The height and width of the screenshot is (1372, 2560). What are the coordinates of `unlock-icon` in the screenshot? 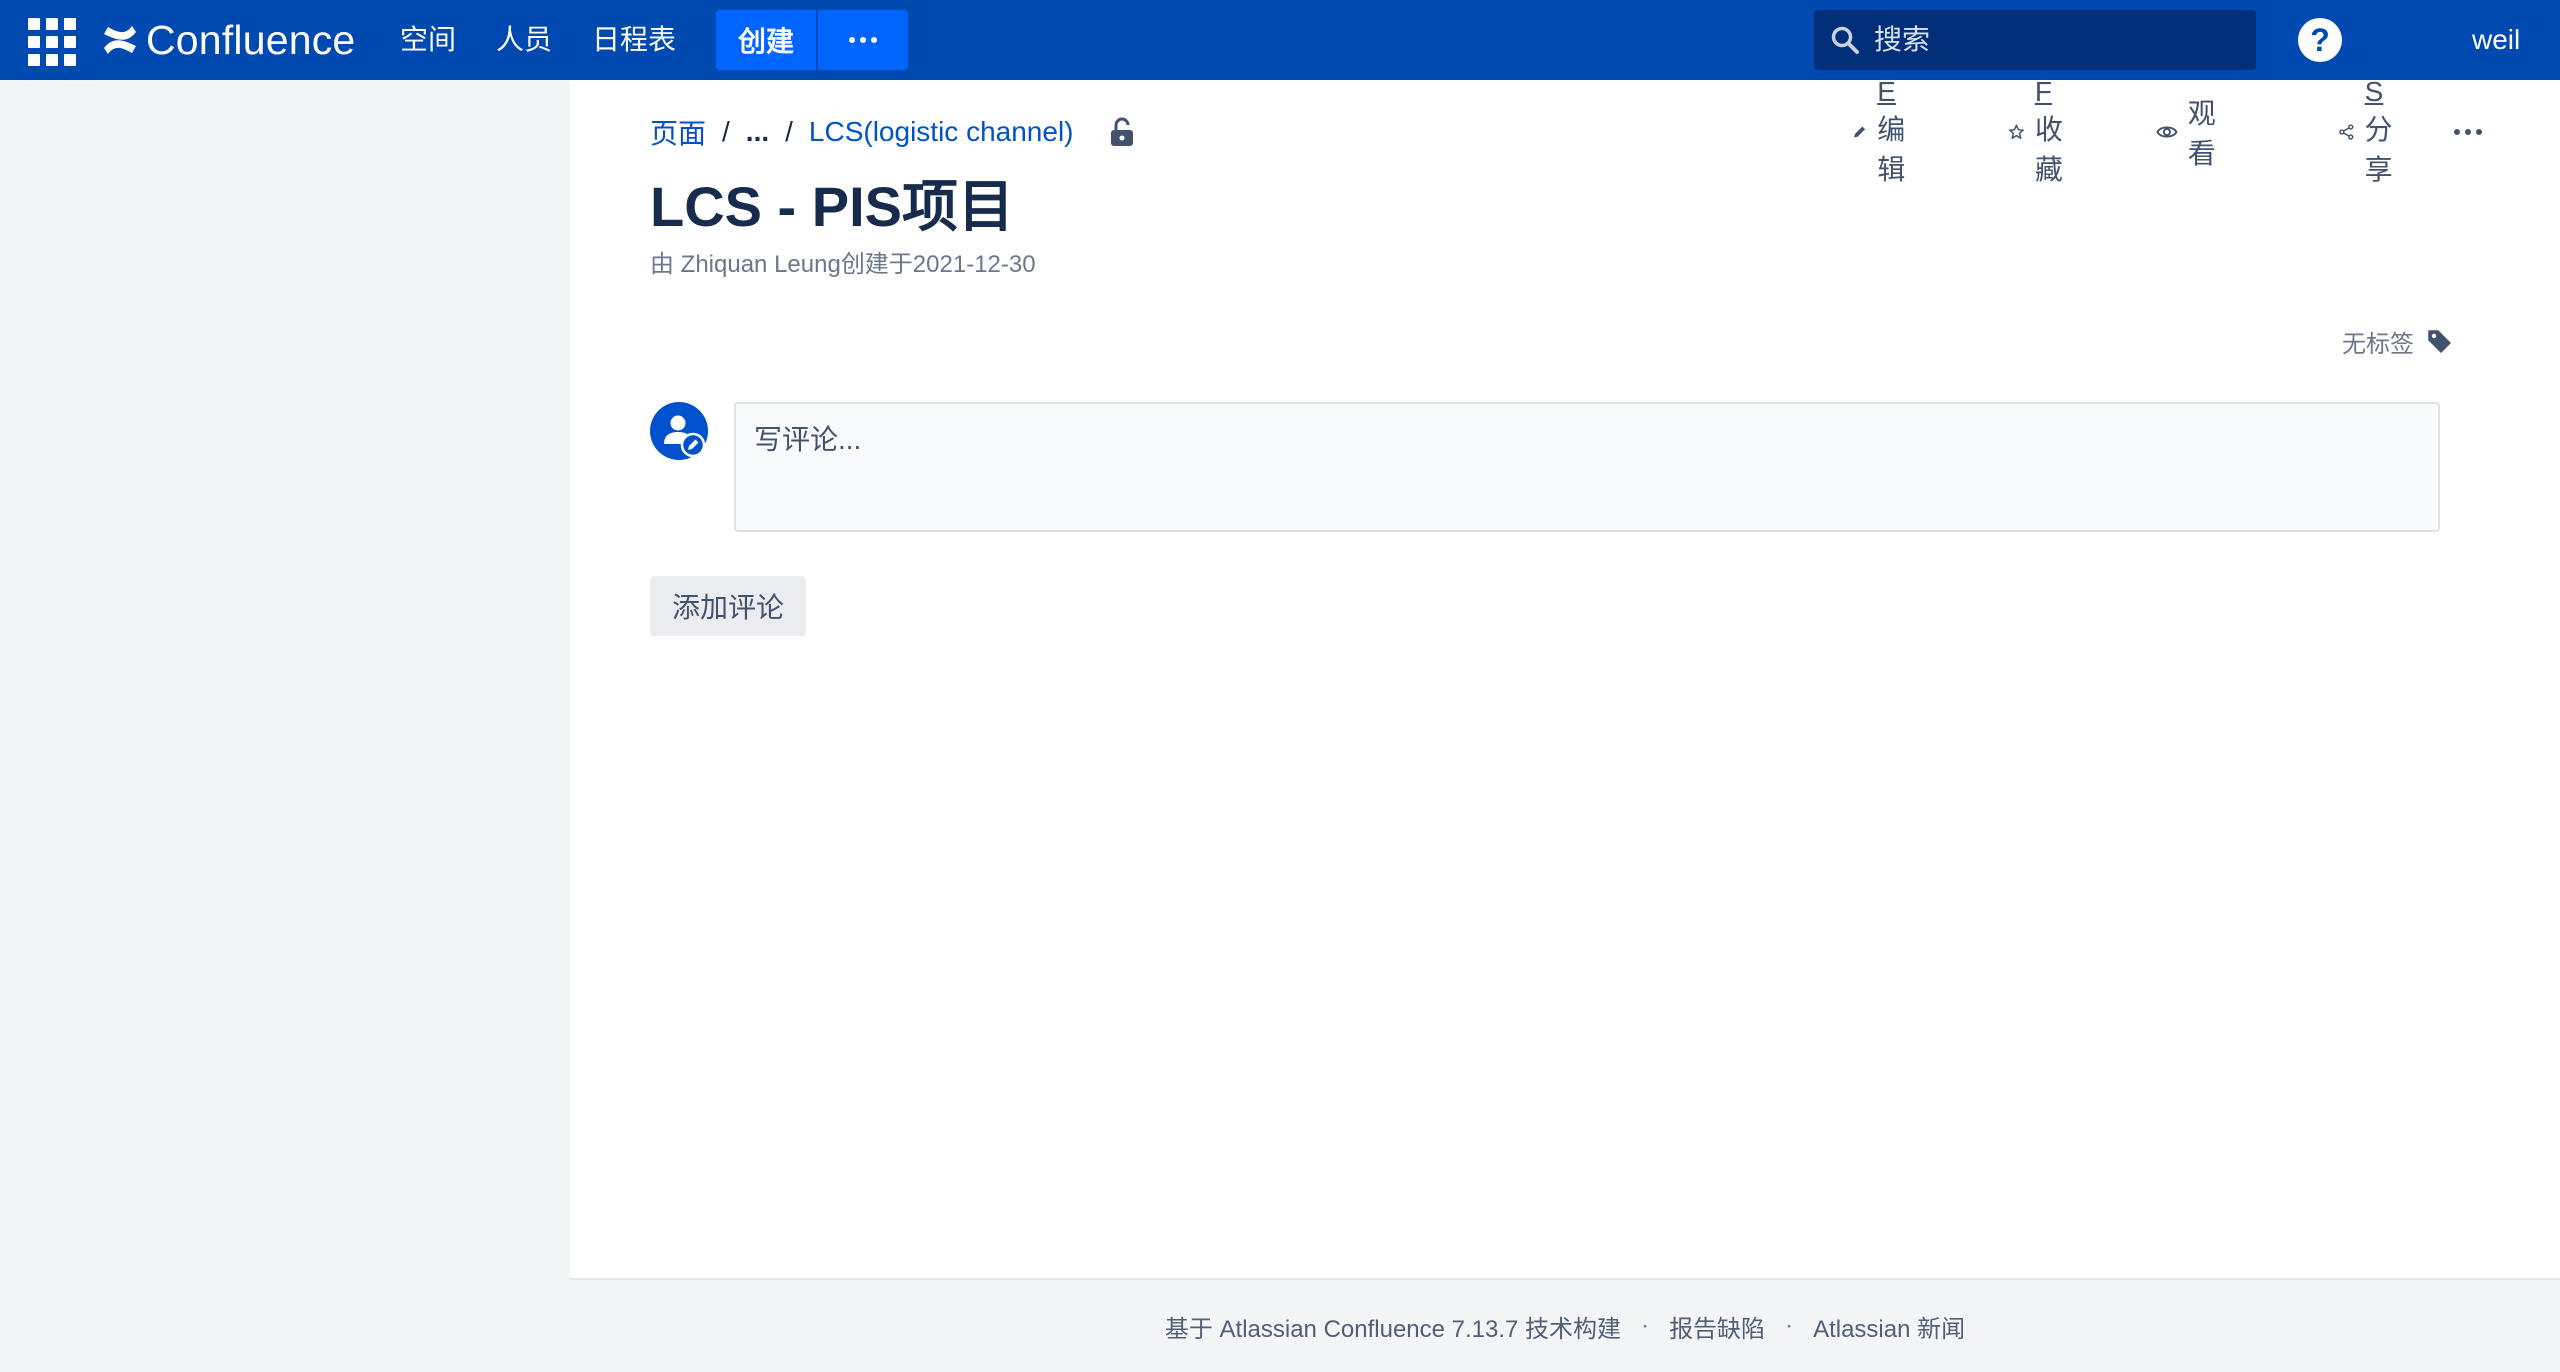 It's located at (1122, 132).